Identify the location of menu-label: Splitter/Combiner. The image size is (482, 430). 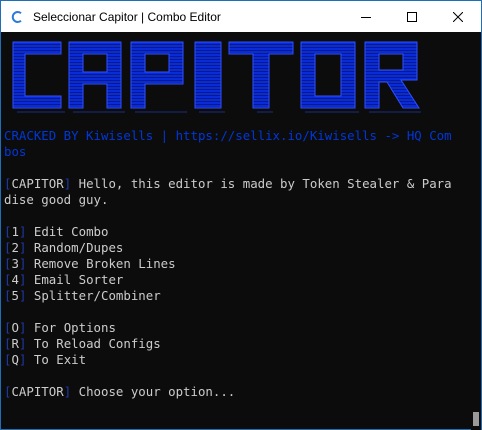
(93, 295).